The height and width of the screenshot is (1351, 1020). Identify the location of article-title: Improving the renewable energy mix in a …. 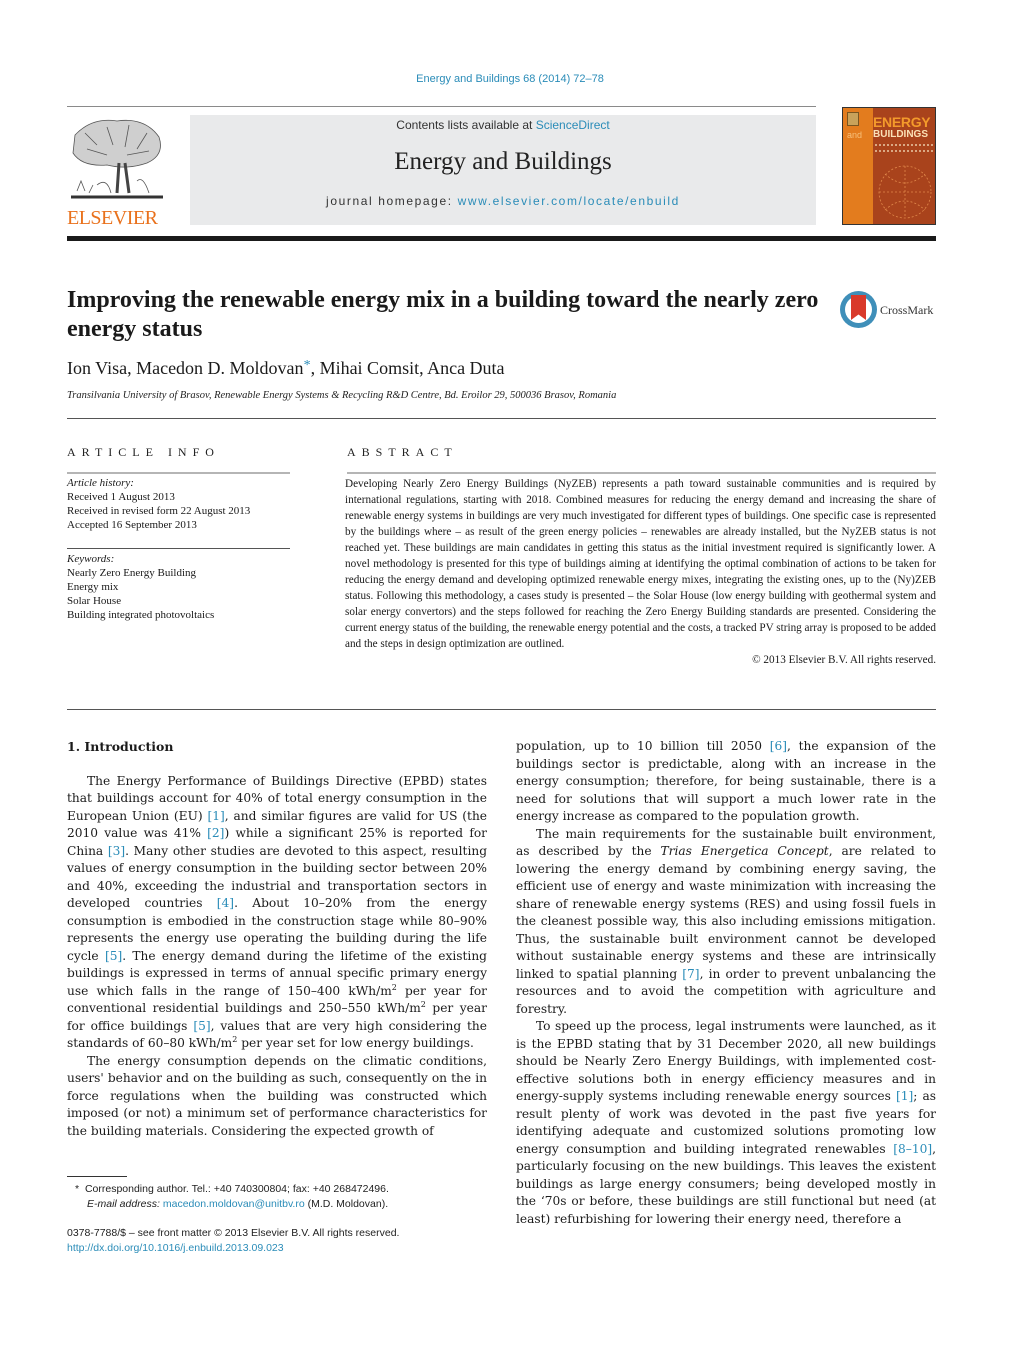
(443, 314).